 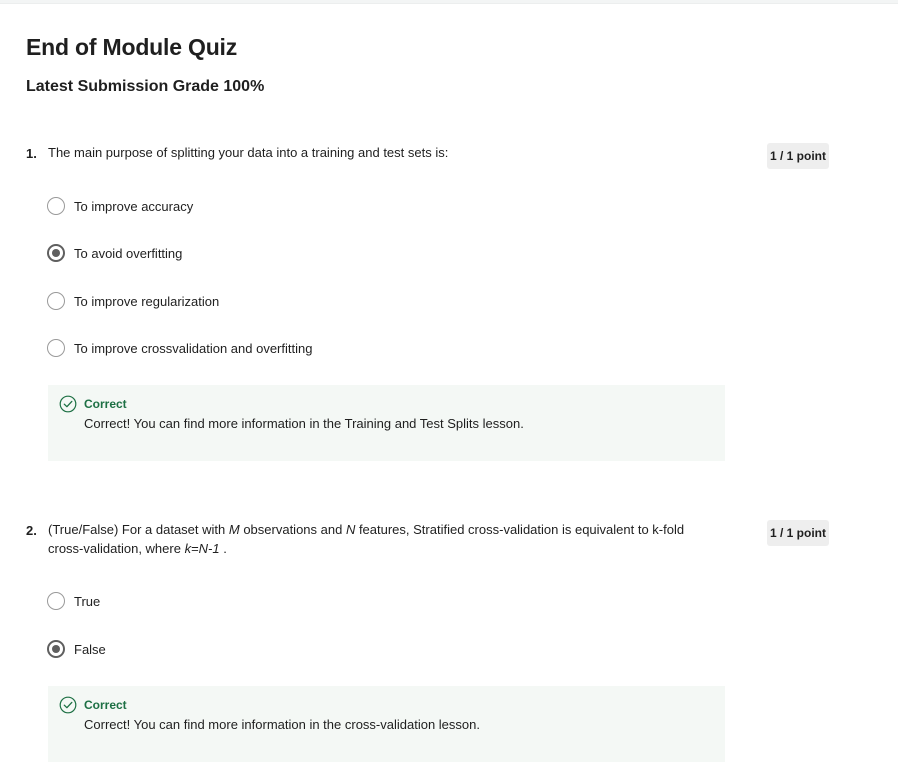 I want to click on option-label: To improve accuracy, so click(x=134, y=206).